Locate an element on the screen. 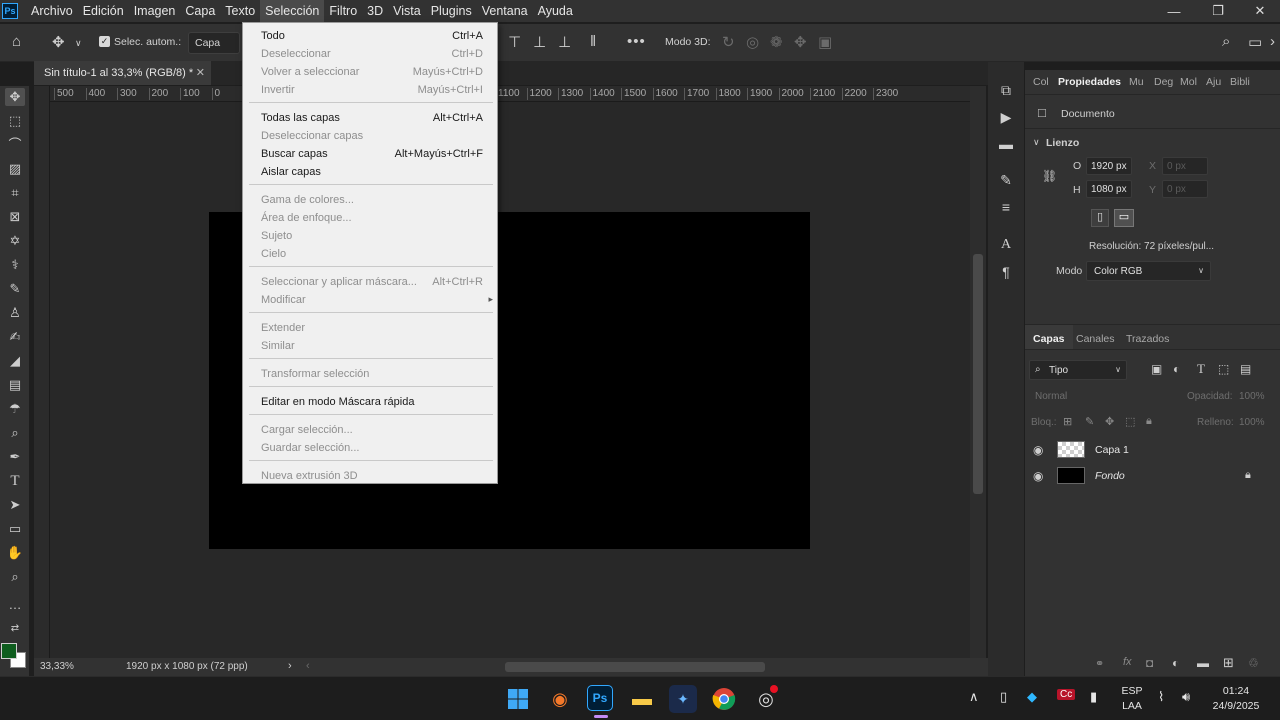 The width and height of the screenshot is (1280, 720). new-group-folder-icon: ▬ is located at coordinates (1203, 663).